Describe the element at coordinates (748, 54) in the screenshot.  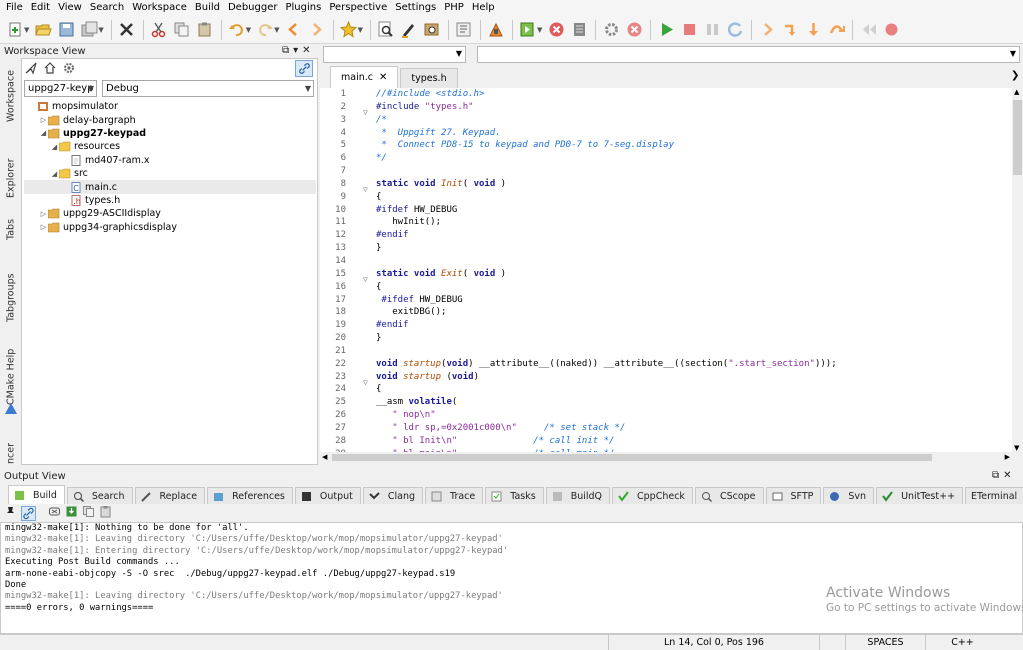
I see `function-selector: ▼` at that location.